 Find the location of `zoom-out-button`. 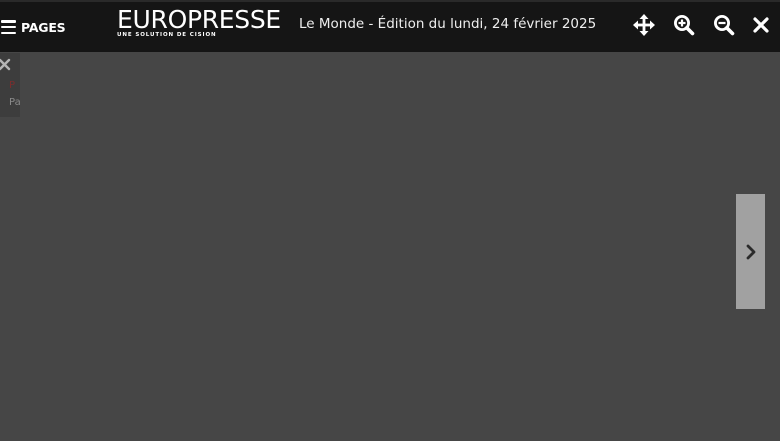

zoom-out-button is located at coordinates (724, 25).